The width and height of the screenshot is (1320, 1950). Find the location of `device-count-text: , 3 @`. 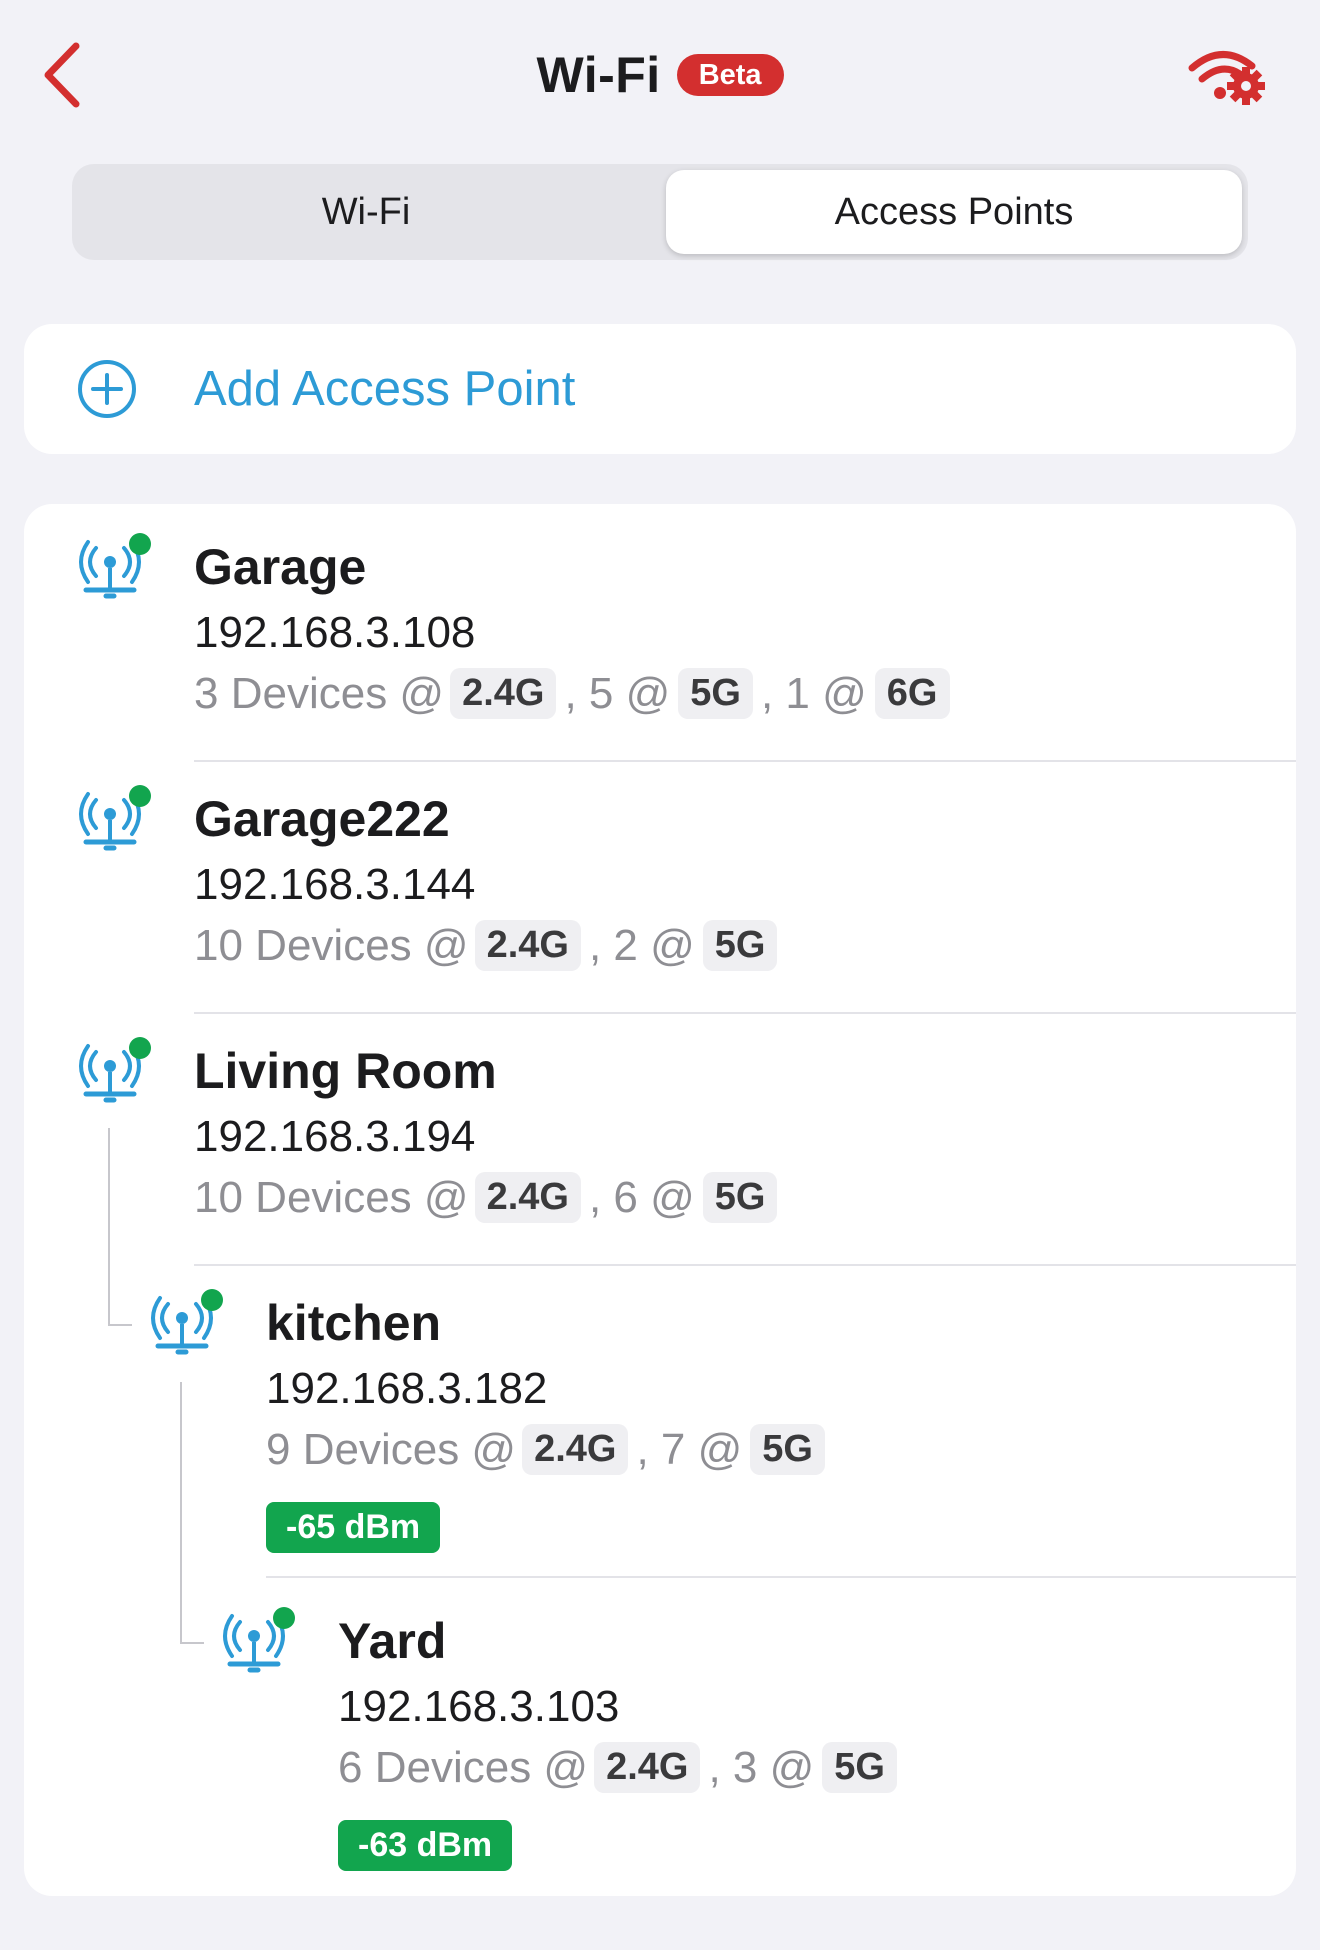

device-count-text: , 3 @ is located at coordinates (761, 1767).